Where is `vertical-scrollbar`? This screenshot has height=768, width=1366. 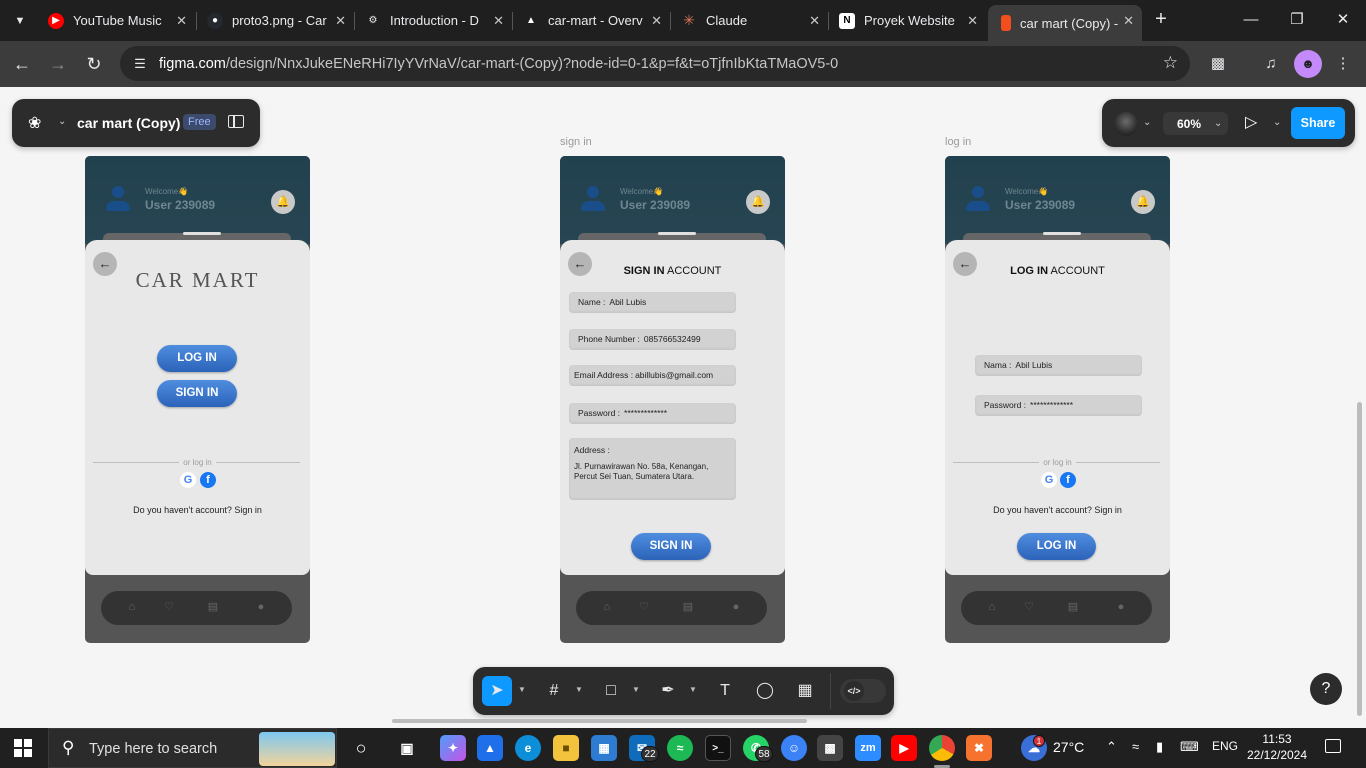 vertical-scrollbar is located at coordinates (1359, 559).